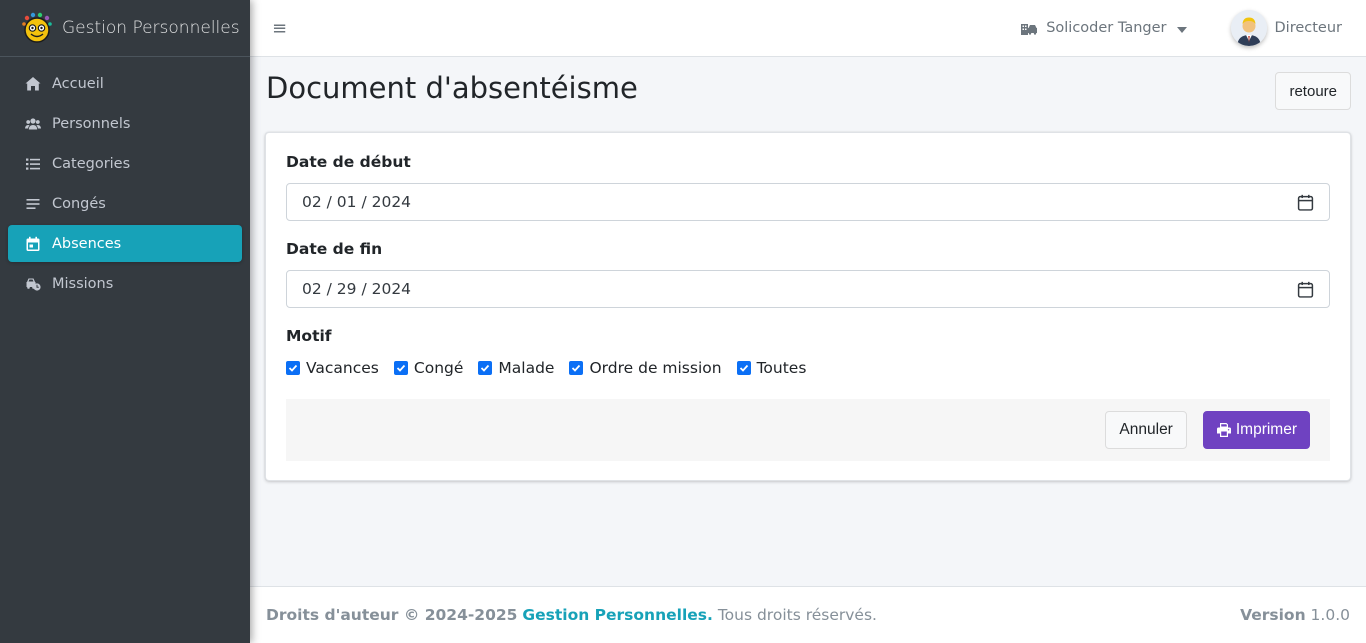  I want to click on sidebar-item-absences: Absences, so click(125, 243).